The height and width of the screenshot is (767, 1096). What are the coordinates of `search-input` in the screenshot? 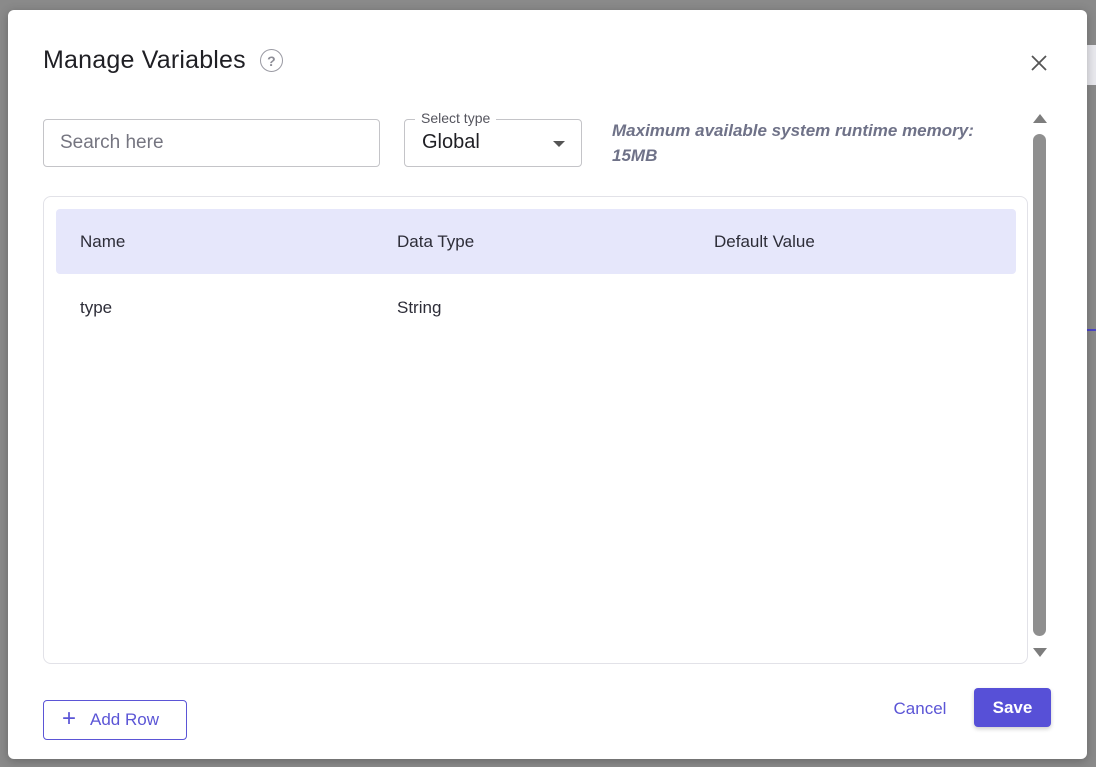 It's located at (211, 143).